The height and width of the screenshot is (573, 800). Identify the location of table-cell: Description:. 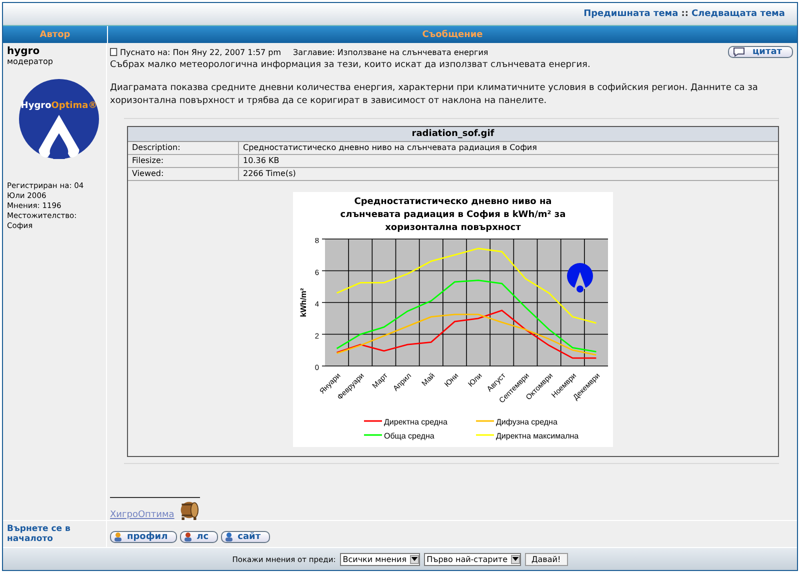
(183, 148).